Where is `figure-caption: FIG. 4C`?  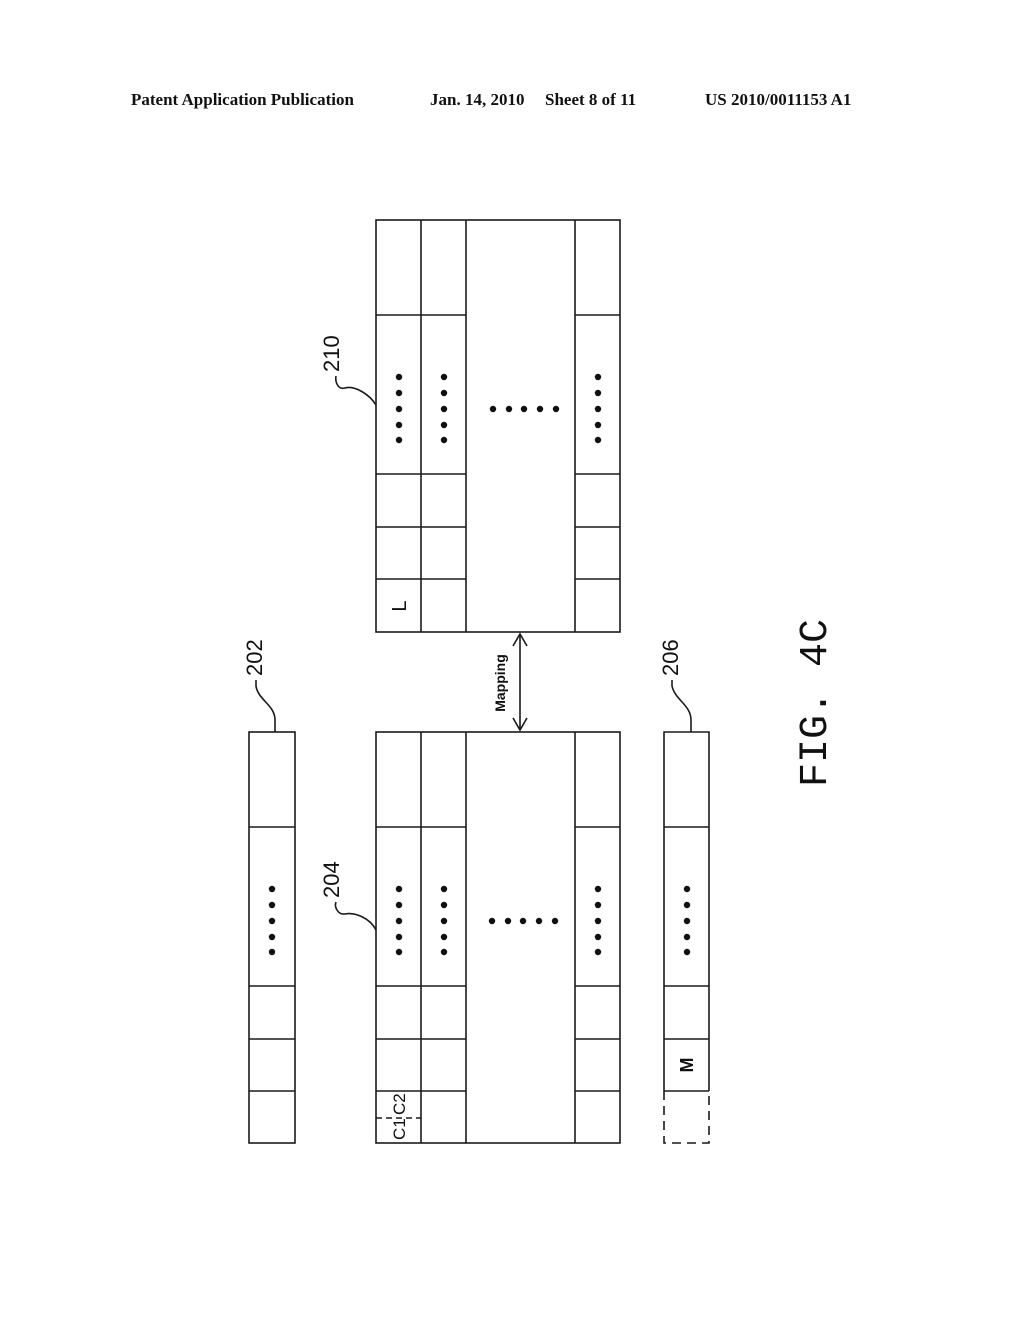 figure-caption: FIG. 4C is located at coordinates (816, 703).